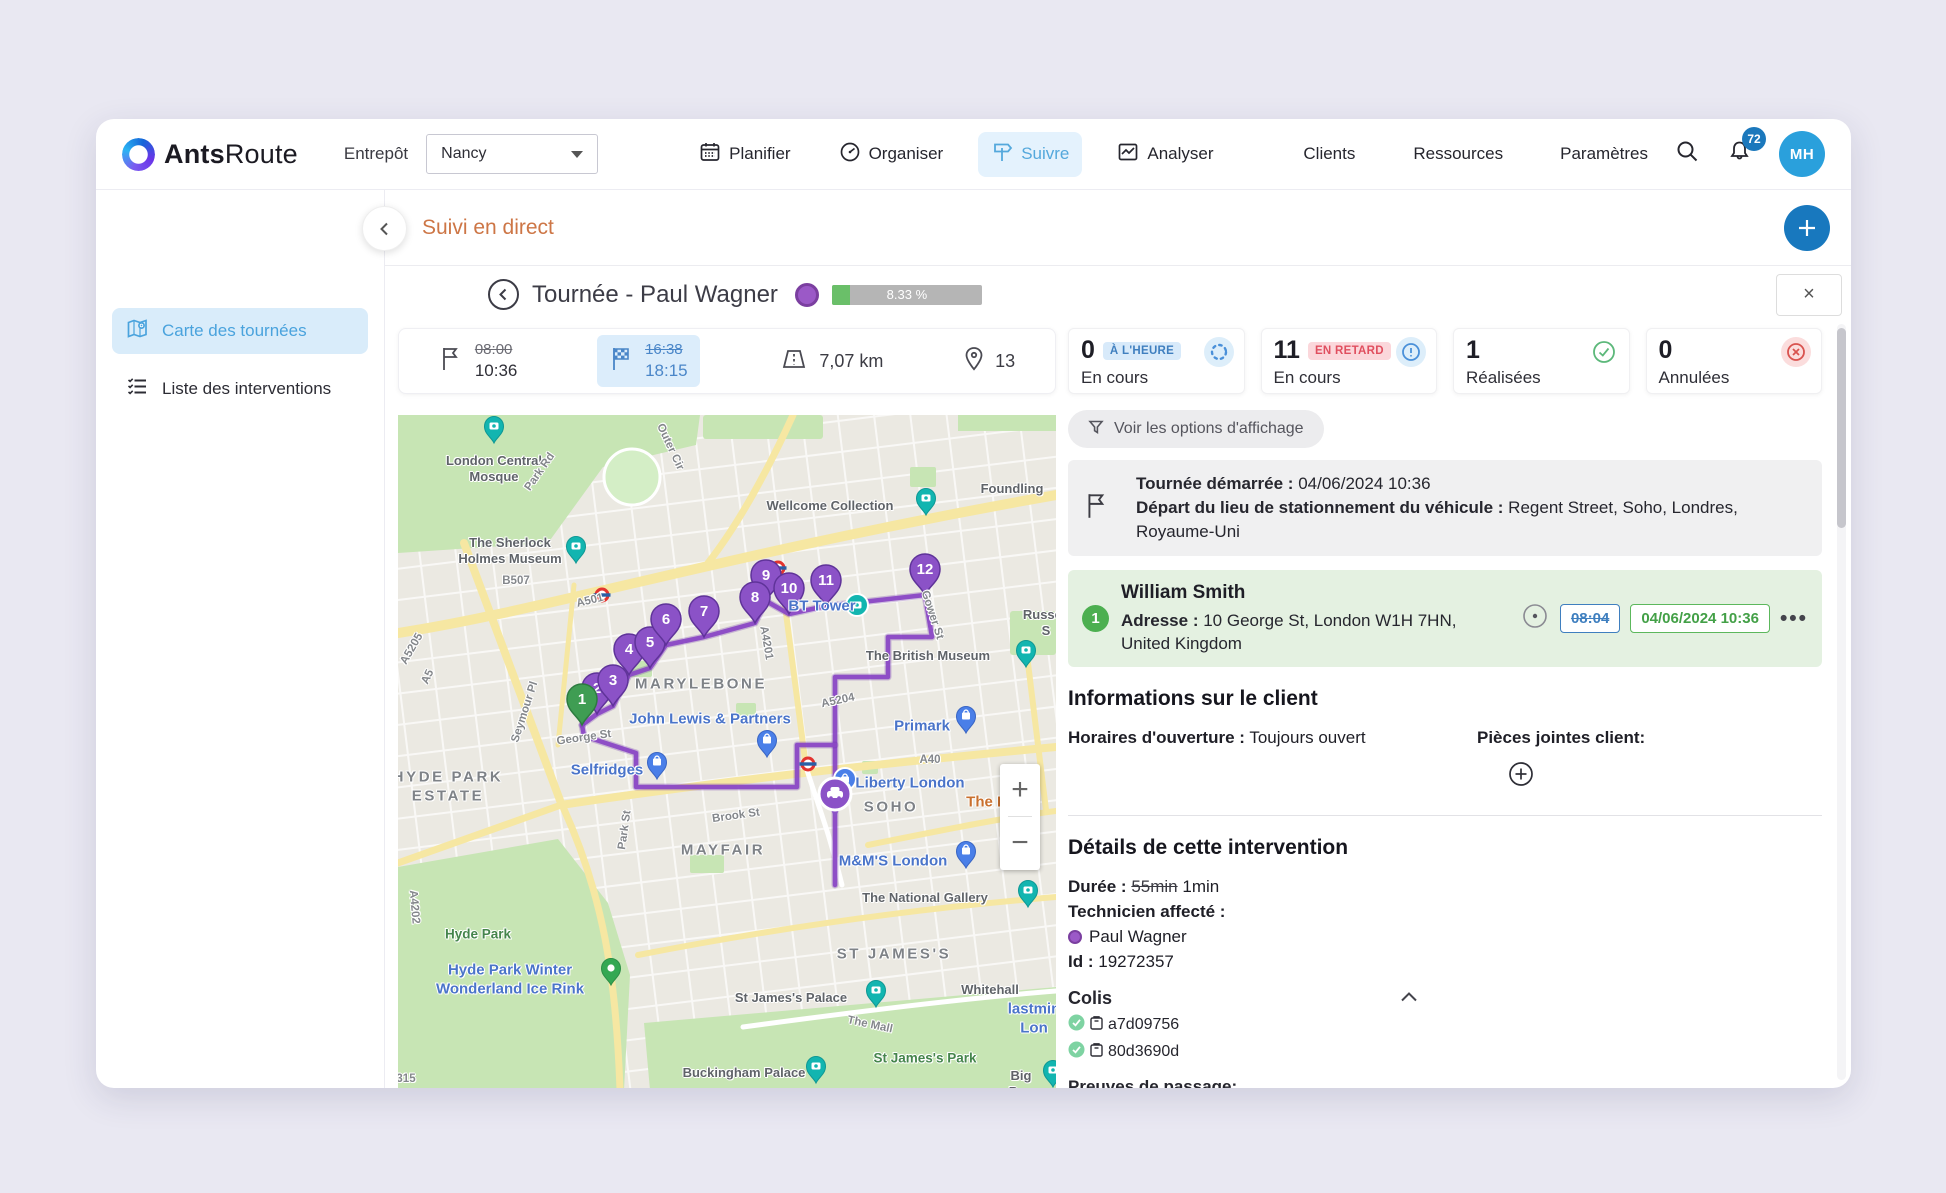 This screenshot has width=1946, height=1193. I want to click on card-label: Annulées, so click(1694, 377).